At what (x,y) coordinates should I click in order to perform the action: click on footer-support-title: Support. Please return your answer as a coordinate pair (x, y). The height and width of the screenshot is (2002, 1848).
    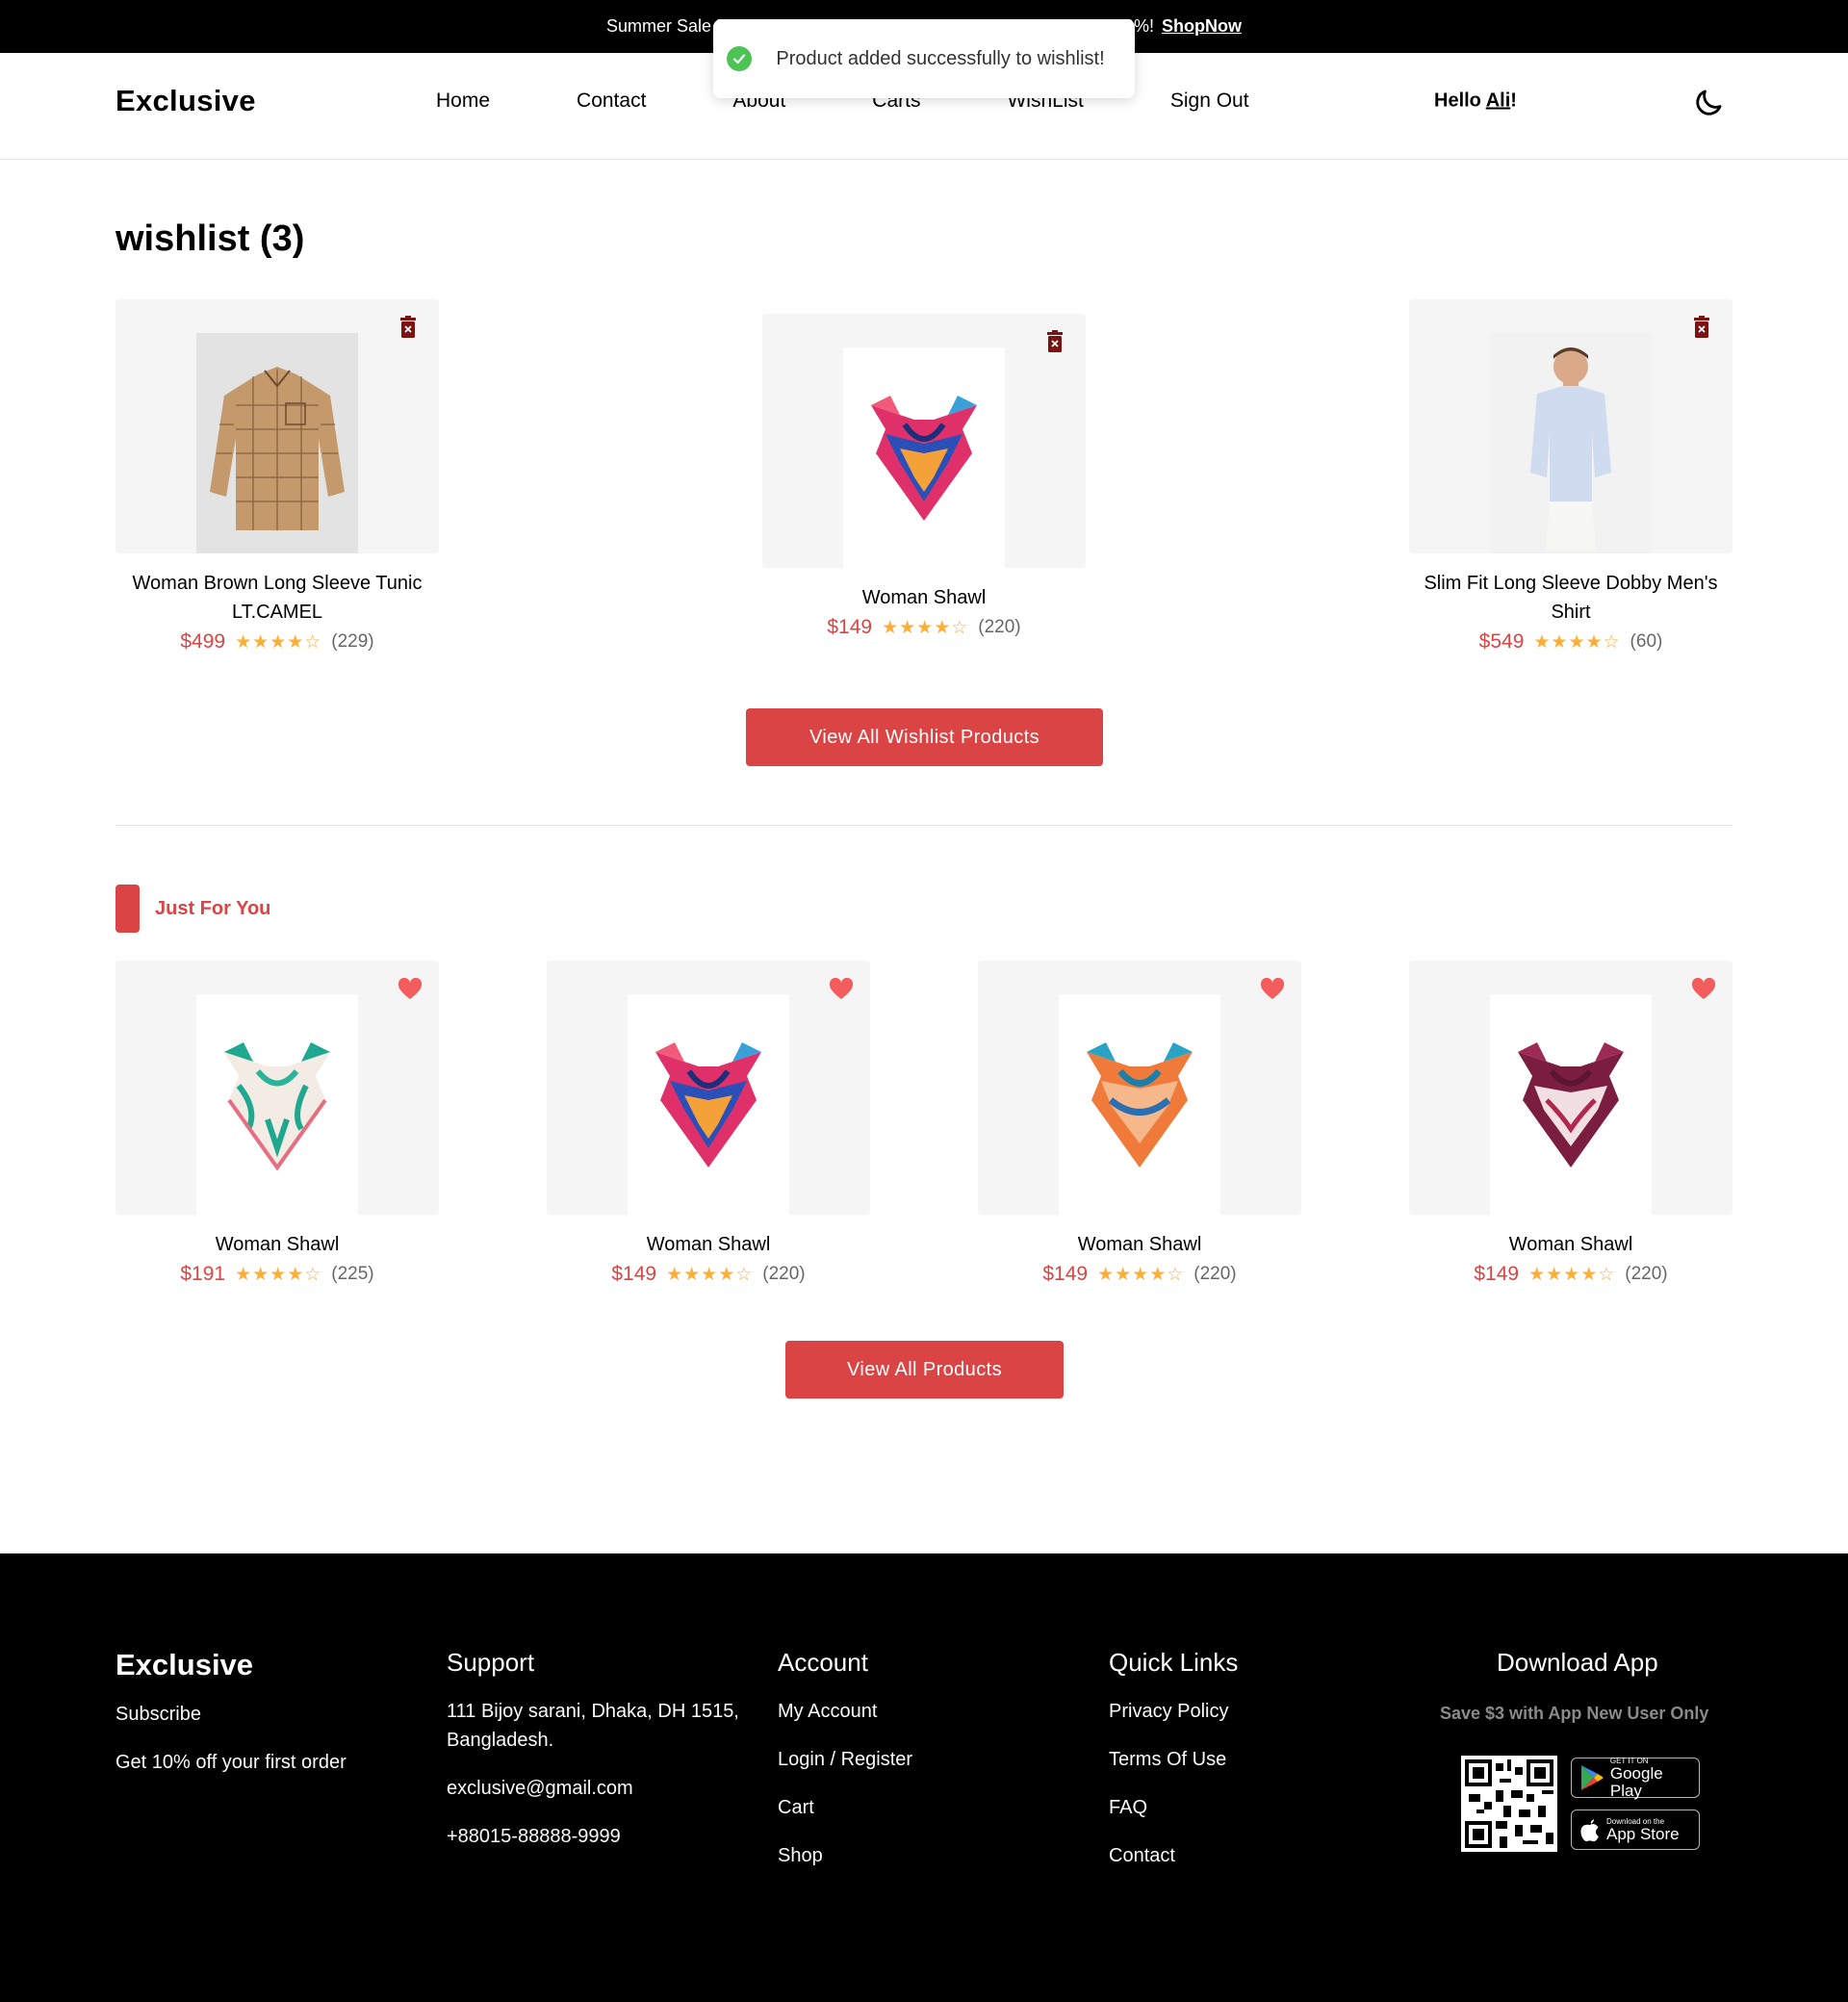
    Looking at the image, I should click on (491, 1662).